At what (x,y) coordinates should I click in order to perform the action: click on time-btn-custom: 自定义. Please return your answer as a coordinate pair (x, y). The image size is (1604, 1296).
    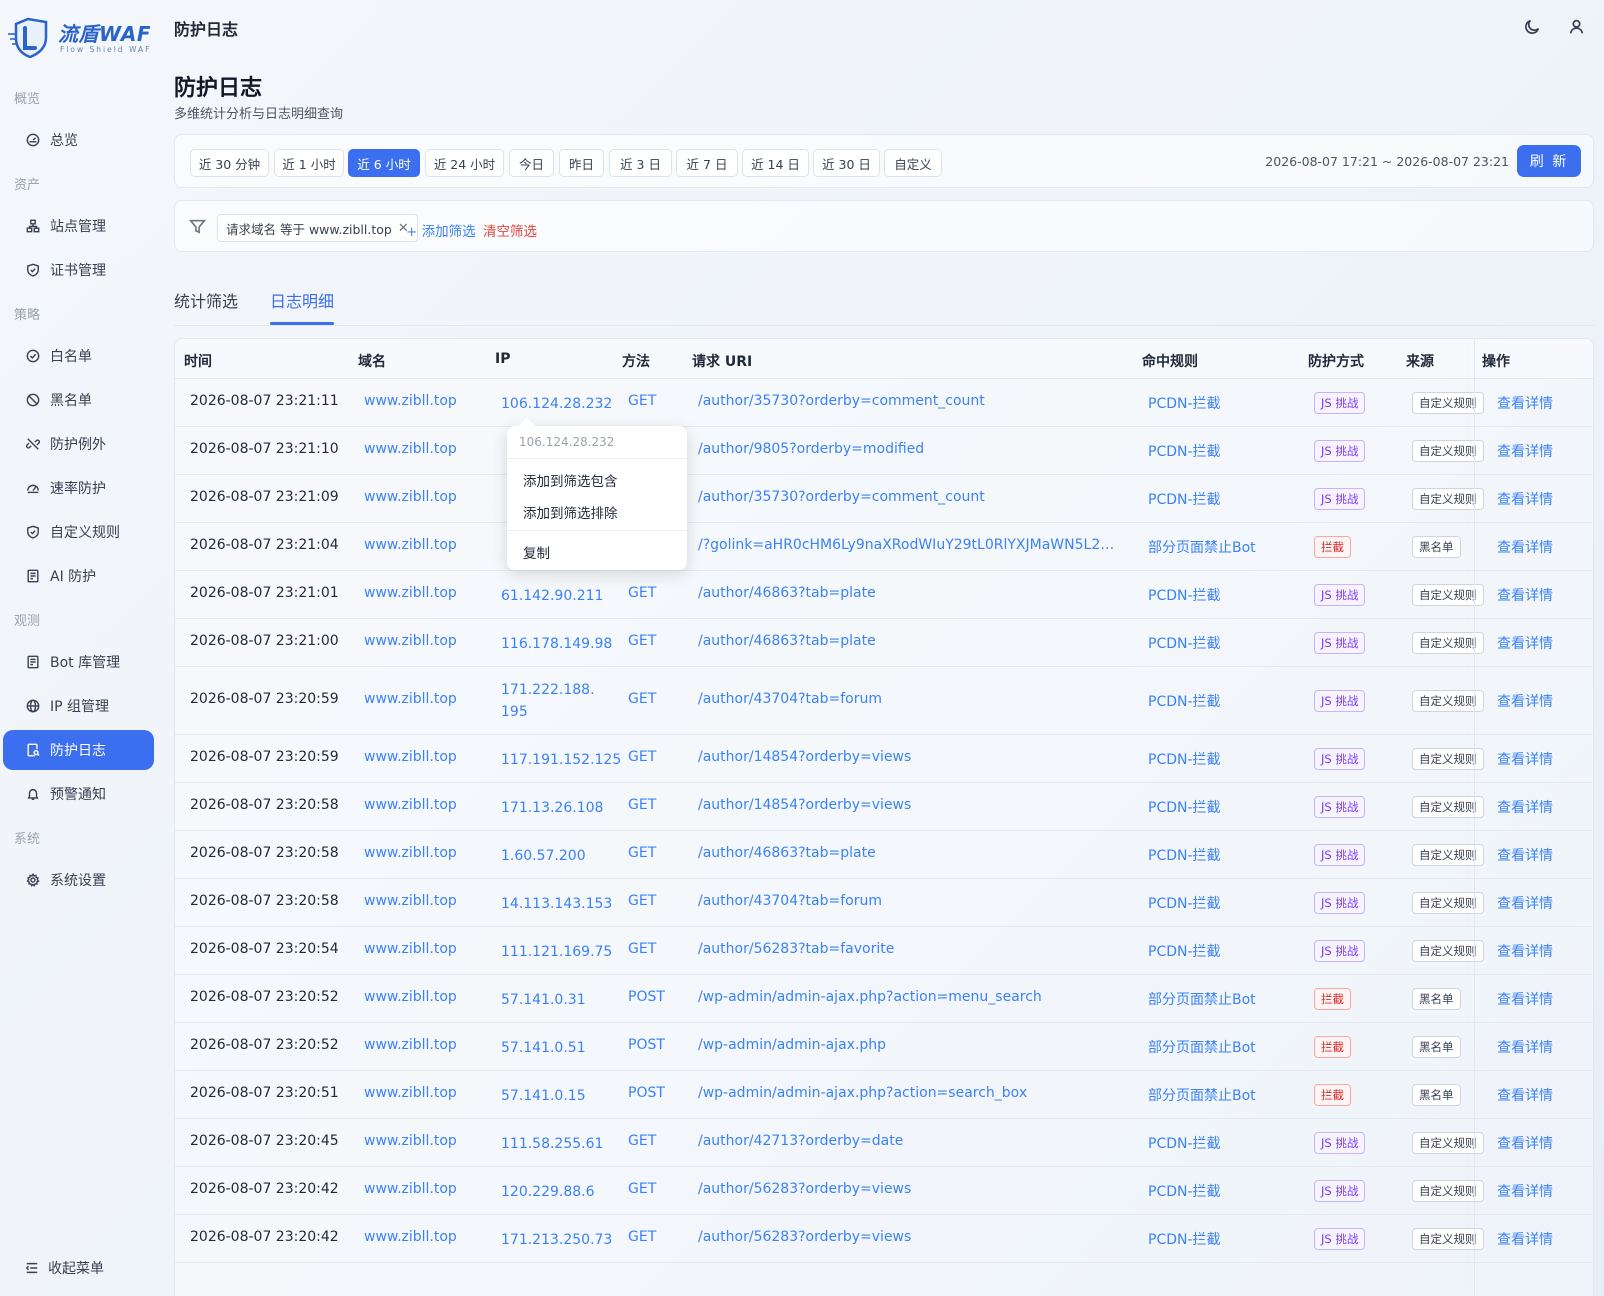
    Looking at the image, I should click on (913, 163).